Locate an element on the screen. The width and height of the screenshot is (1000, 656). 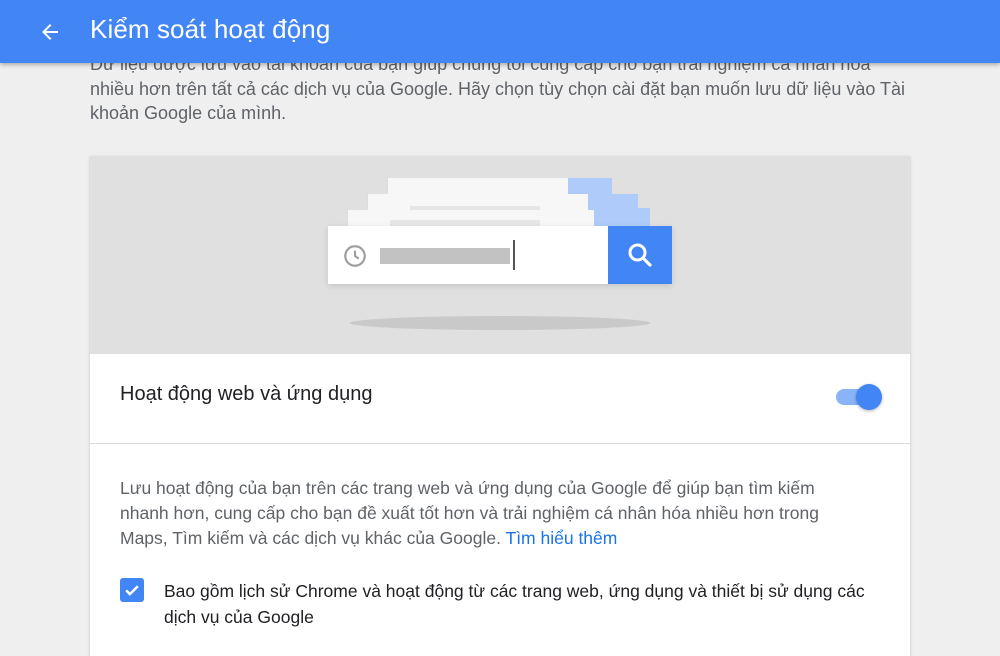
web-app-activity-toggle is located at coordinates (859, 397).